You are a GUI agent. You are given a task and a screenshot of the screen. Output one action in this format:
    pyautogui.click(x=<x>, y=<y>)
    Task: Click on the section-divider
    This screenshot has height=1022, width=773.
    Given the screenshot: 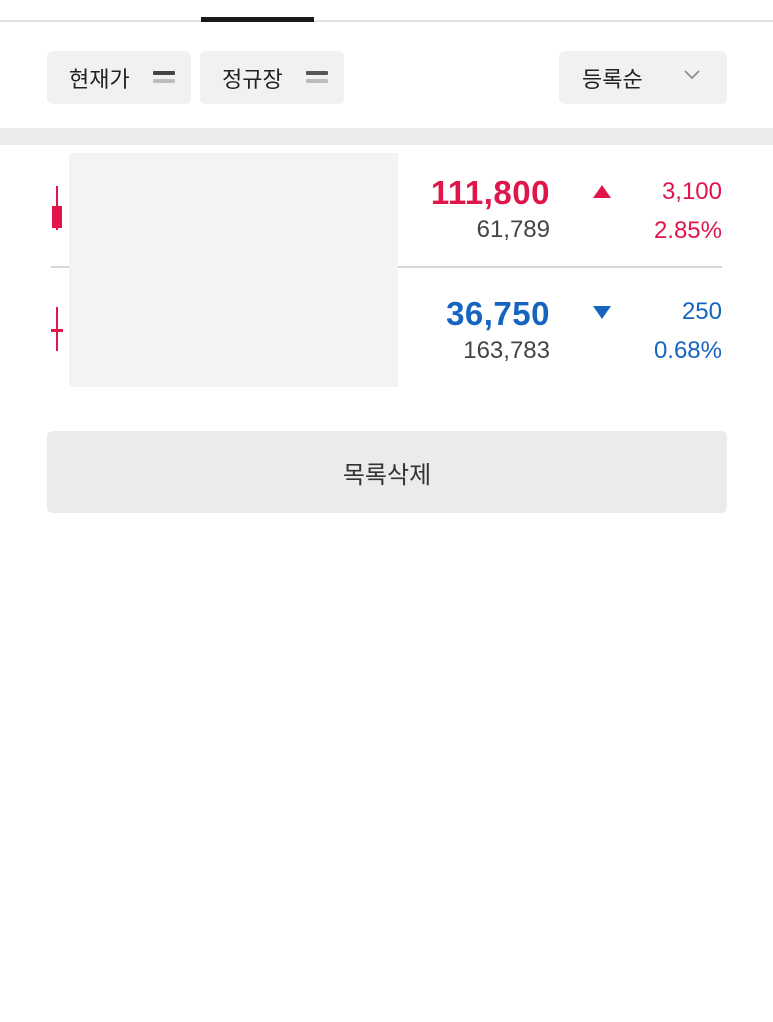 What is the action you would take?
    pyautogui.click(x=386, y=136)
    